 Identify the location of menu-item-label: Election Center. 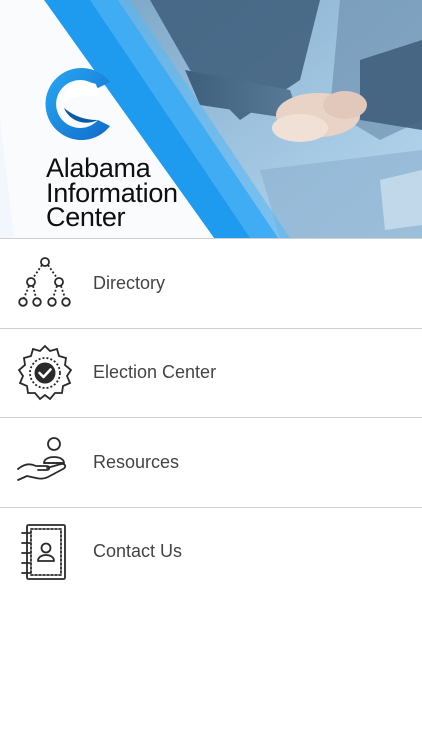
(155, 372).